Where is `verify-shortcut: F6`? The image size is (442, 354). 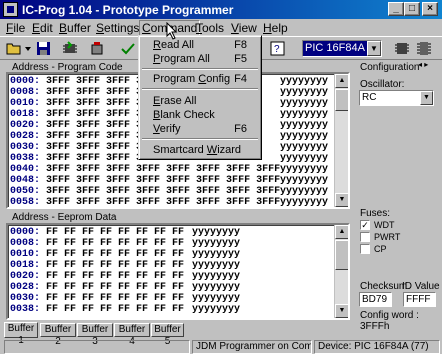
verify-shortcut: F6 is located at coordinates (240, 129).